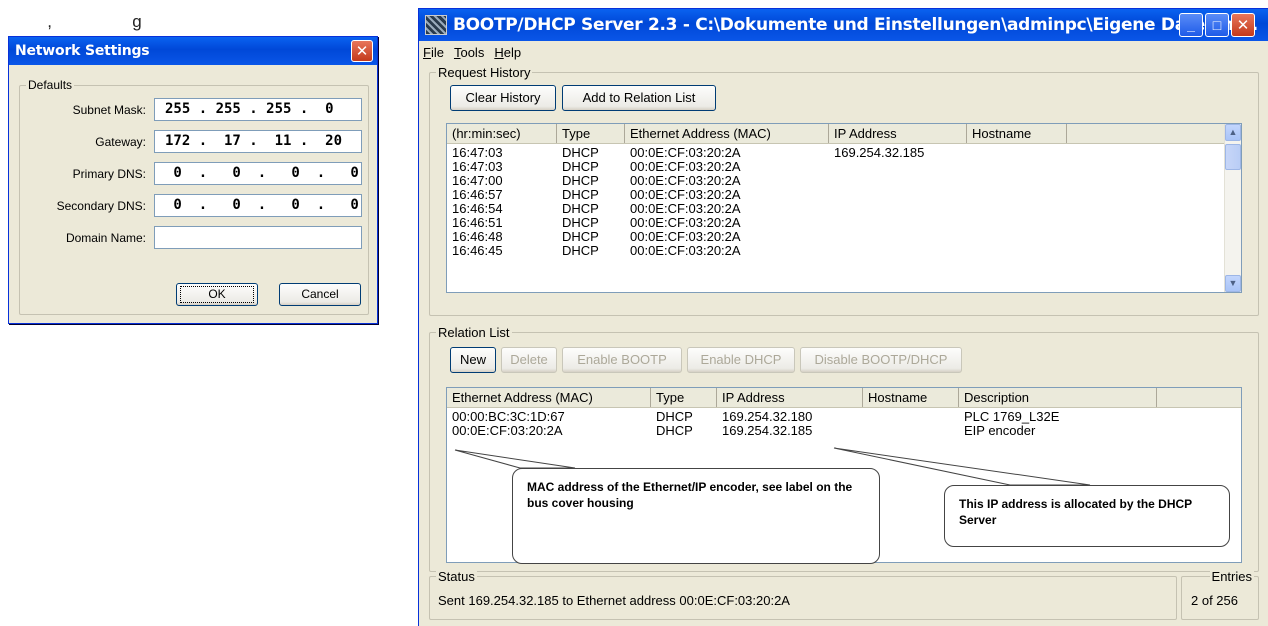  Describe the element at coordinates (193, 51) in the screenshot. I see `dialog-titlebar: Network Settings ✕` at that location.